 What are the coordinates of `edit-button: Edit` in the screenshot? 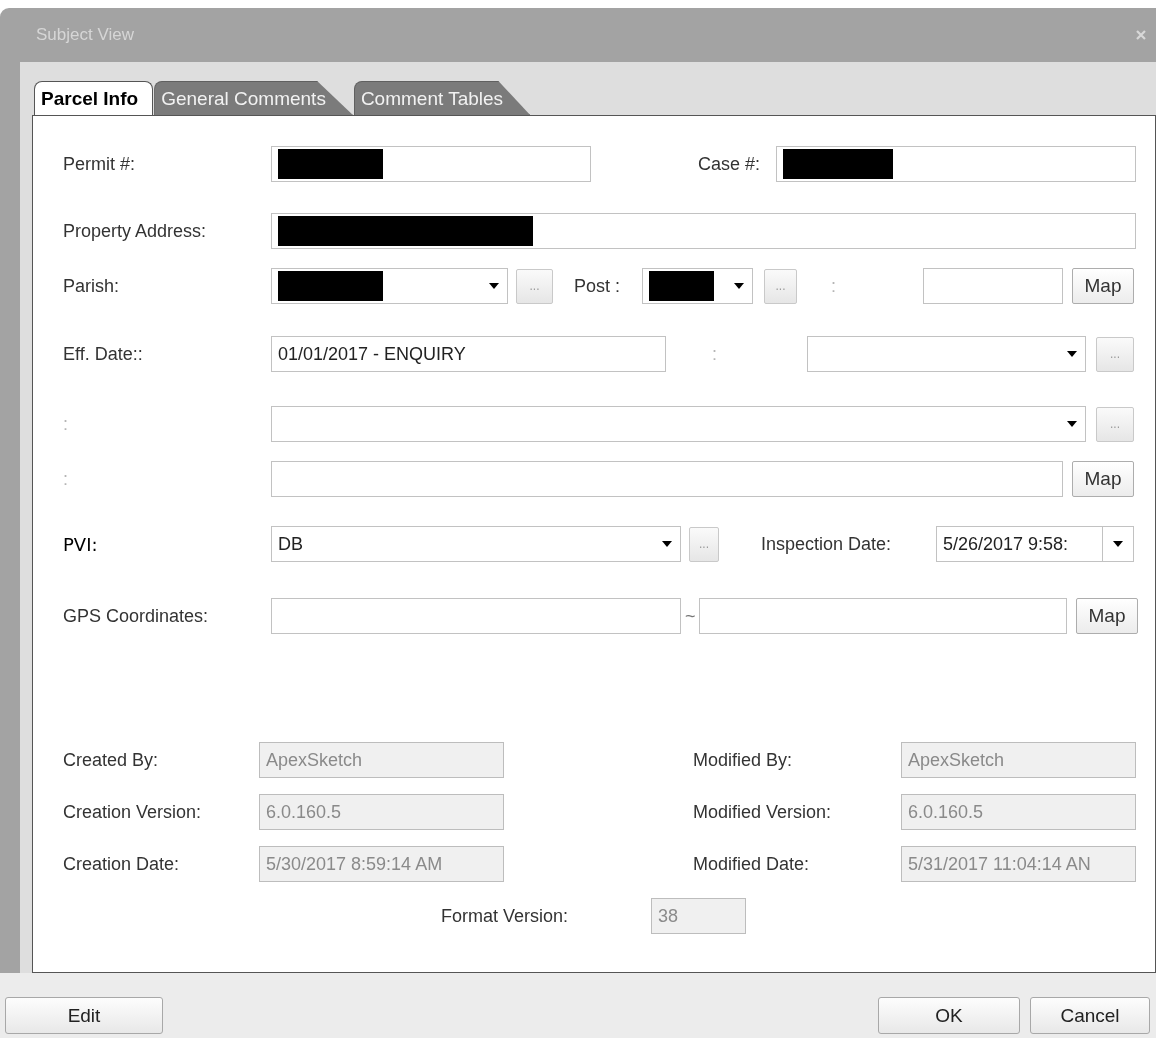 It's located at (84, 1015).